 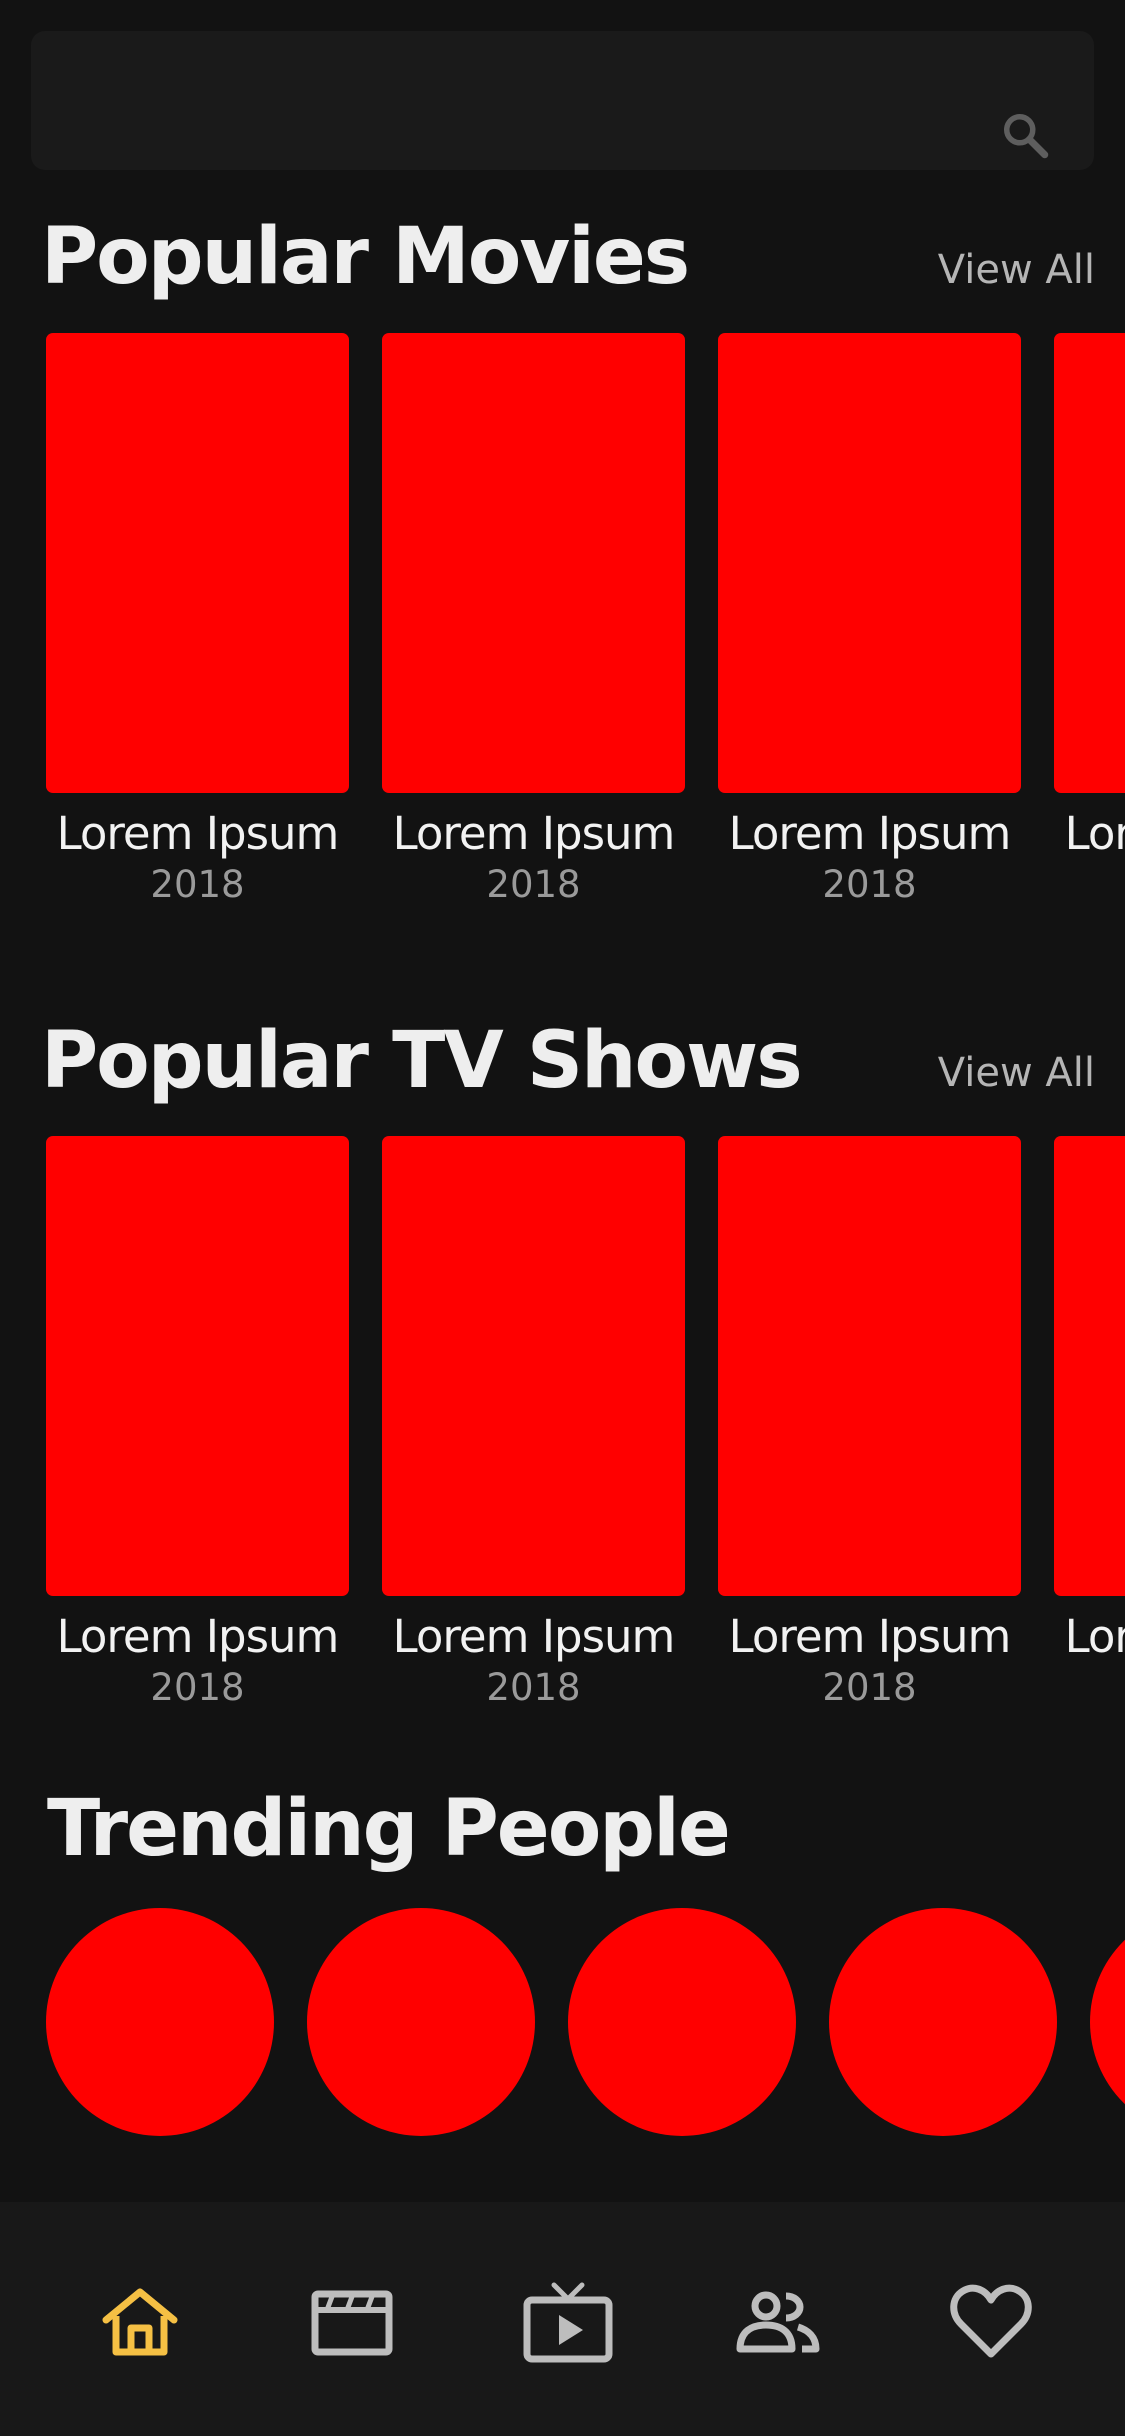 I want to click on tv-icon, so click(x=568, y=2322).